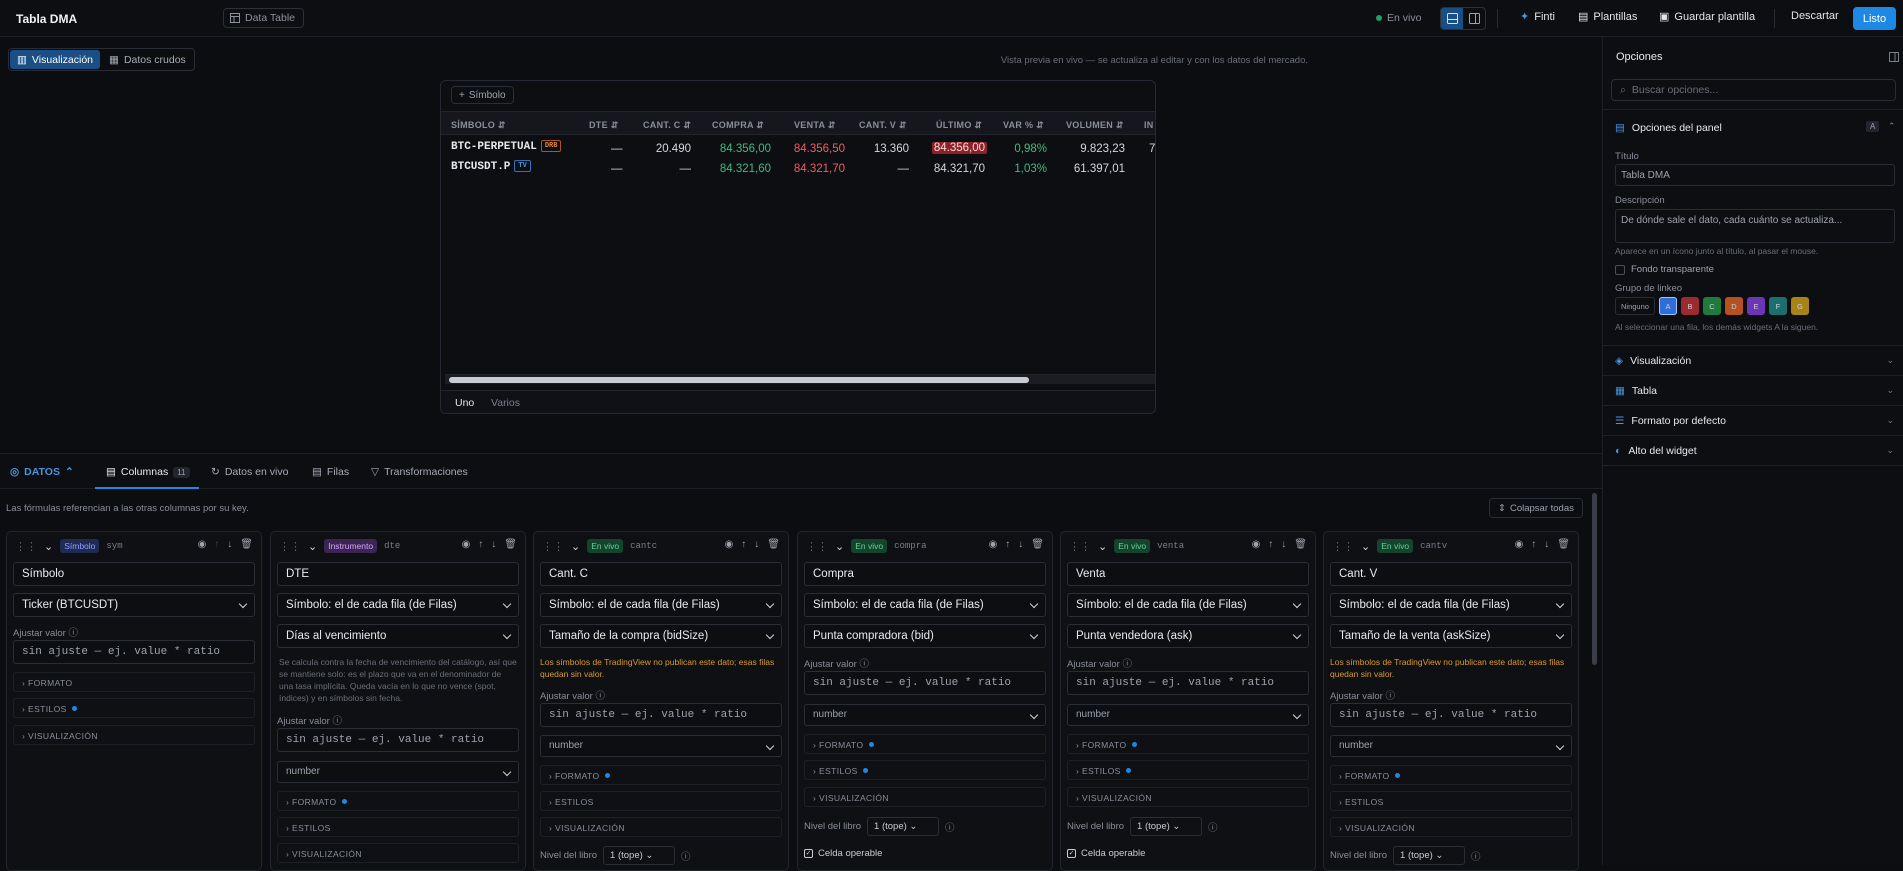 This screenshot has height=871, width=1903. What do you see at coordinates (147, 59) in the screenshot?
I see `tab-datos-crudos: ▦ Datos crudos` at bounding box center [147, 59].